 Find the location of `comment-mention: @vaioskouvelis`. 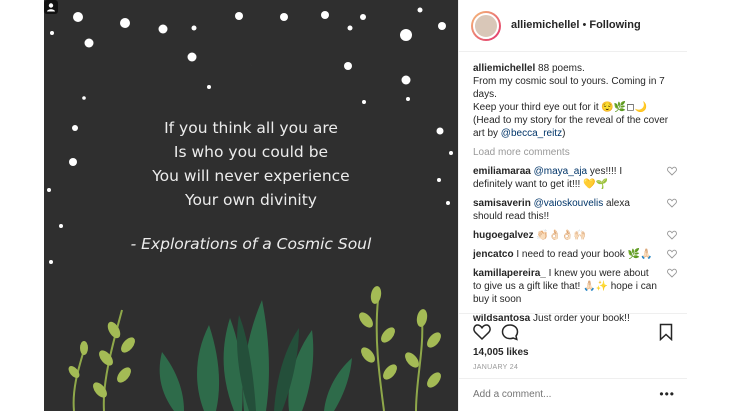

comment-mention: @vaioskouvelis is located at coordinates (569, 203).